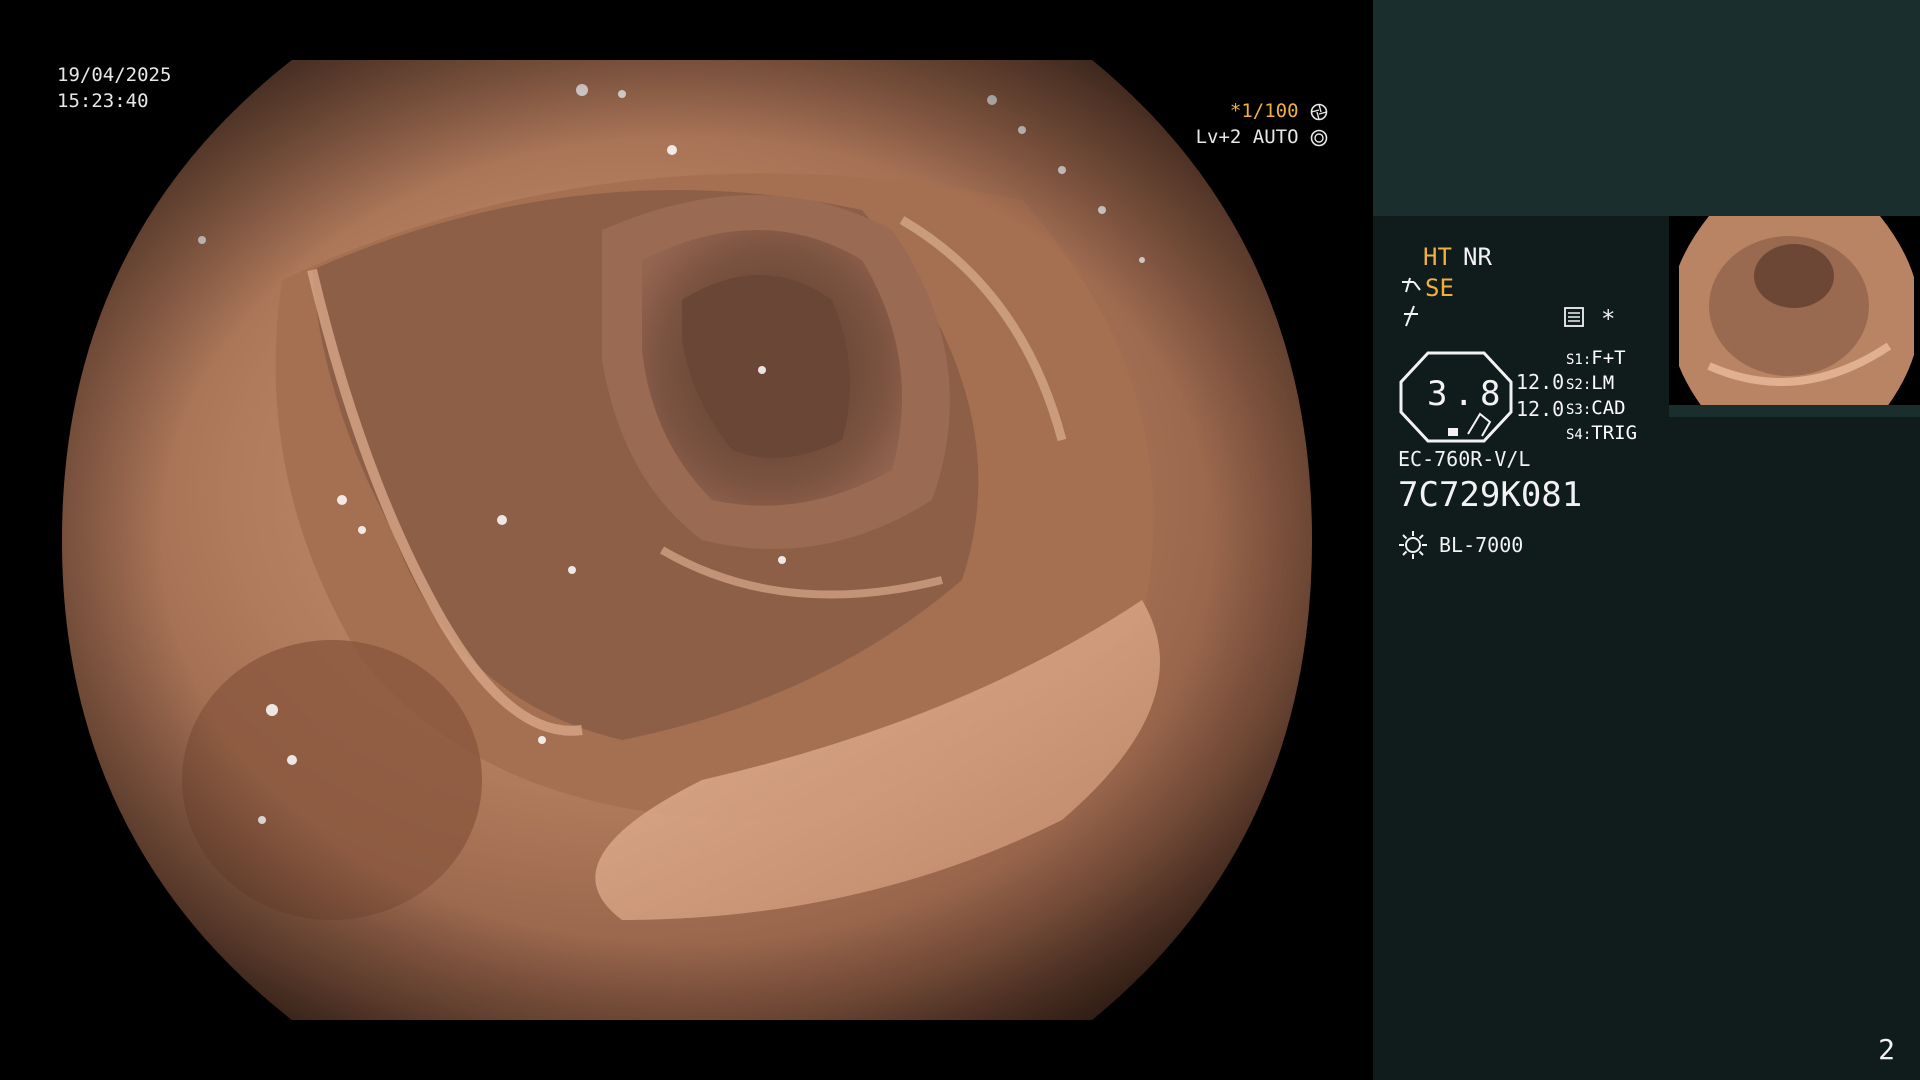  What do you see at coordinates (1646, 108) in the screenshot?
I see `panel-header-area` at bounding box center [1646, 108].